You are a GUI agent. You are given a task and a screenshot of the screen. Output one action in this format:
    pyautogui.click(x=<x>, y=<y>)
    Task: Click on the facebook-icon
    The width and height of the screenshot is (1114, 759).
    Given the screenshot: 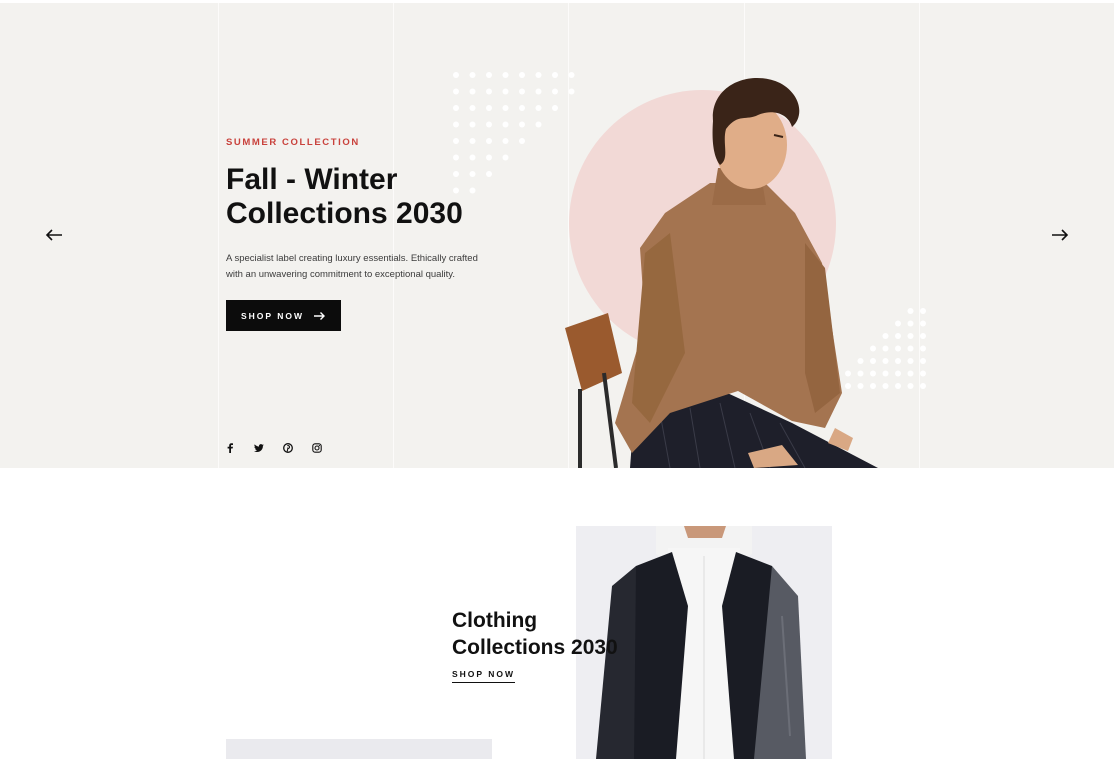 What is the action you would take?
    pyautogui.click(x=230, y=448)
    